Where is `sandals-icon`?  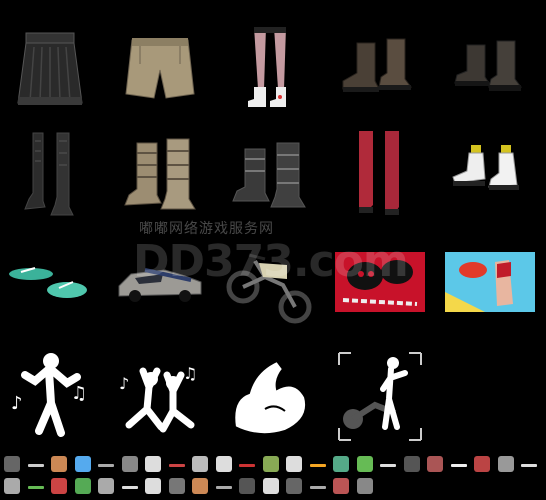
sandals-icon is located at coordinates (48, 282).